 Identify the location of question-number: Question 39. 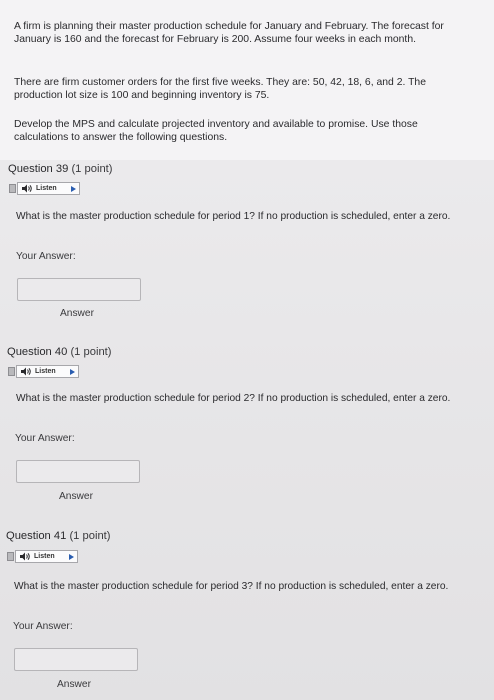
(38, 169).